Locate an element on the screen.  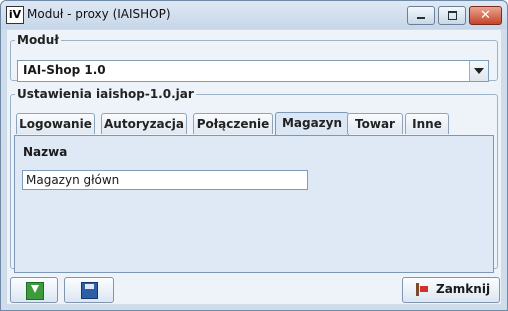
minimize-button is located at coordinates (421, 15).